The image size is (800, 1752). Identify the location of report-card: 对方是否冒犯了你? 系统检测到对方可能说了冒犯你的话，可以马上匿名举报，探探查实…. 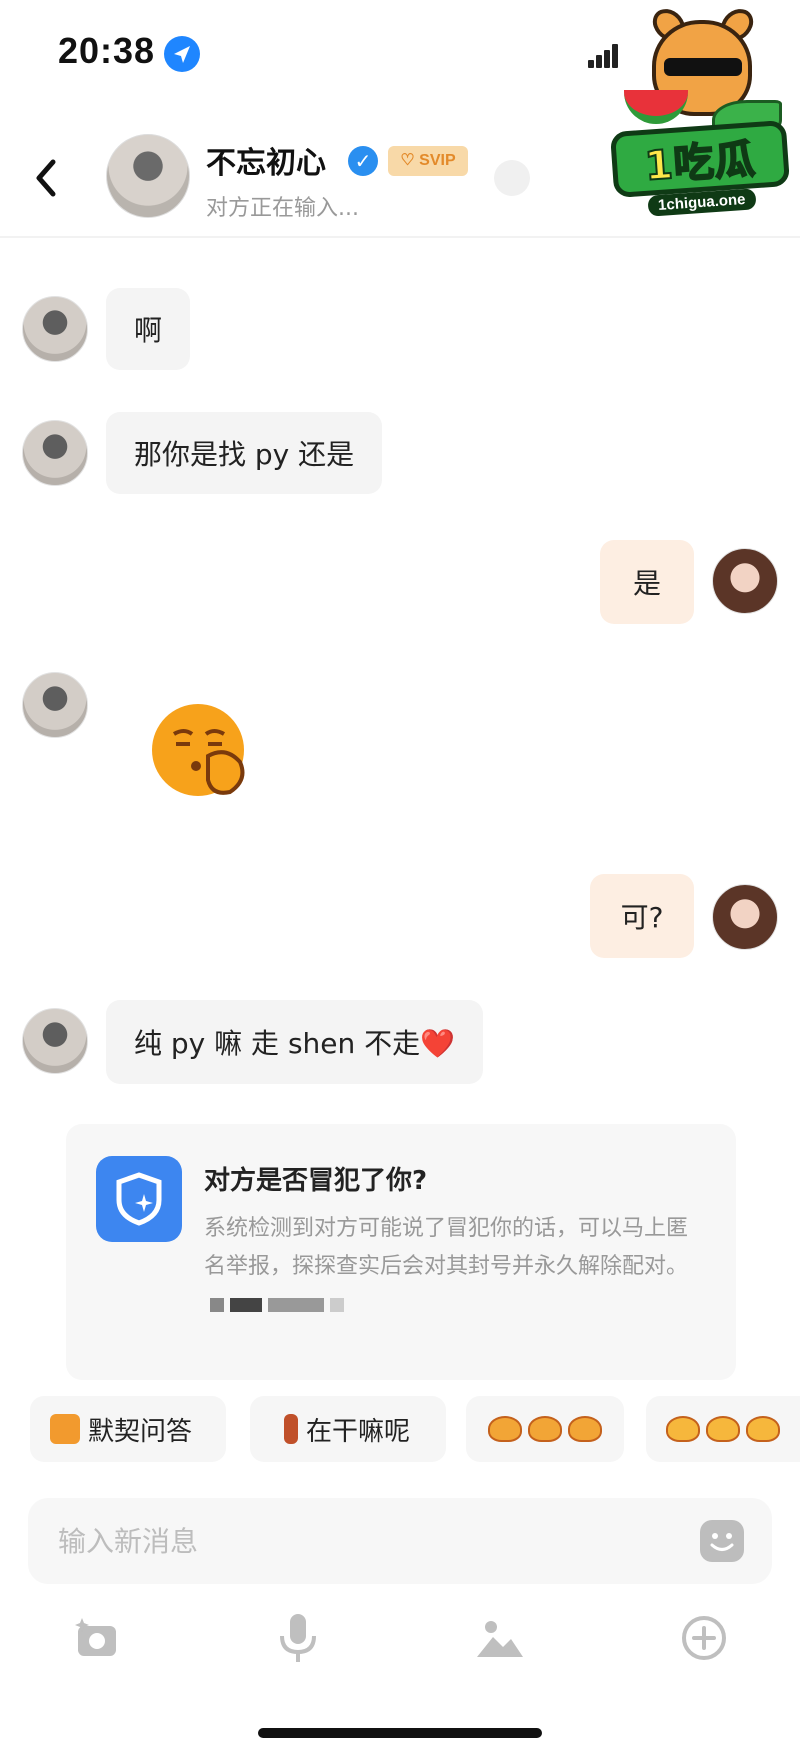
(401, 1252).